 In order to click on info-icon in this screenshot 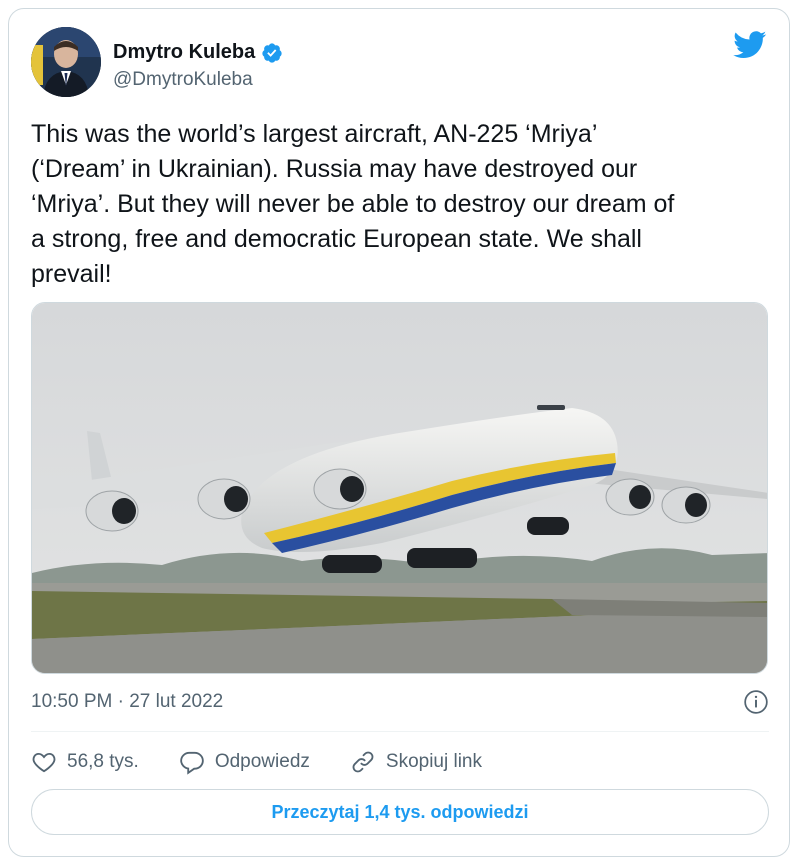, I will do `click(756, 702)`.